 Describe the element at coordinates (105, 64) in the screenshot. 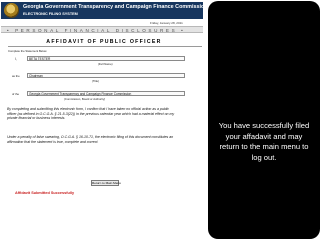

I see `full-name-caption: (Full Name)` at that location.